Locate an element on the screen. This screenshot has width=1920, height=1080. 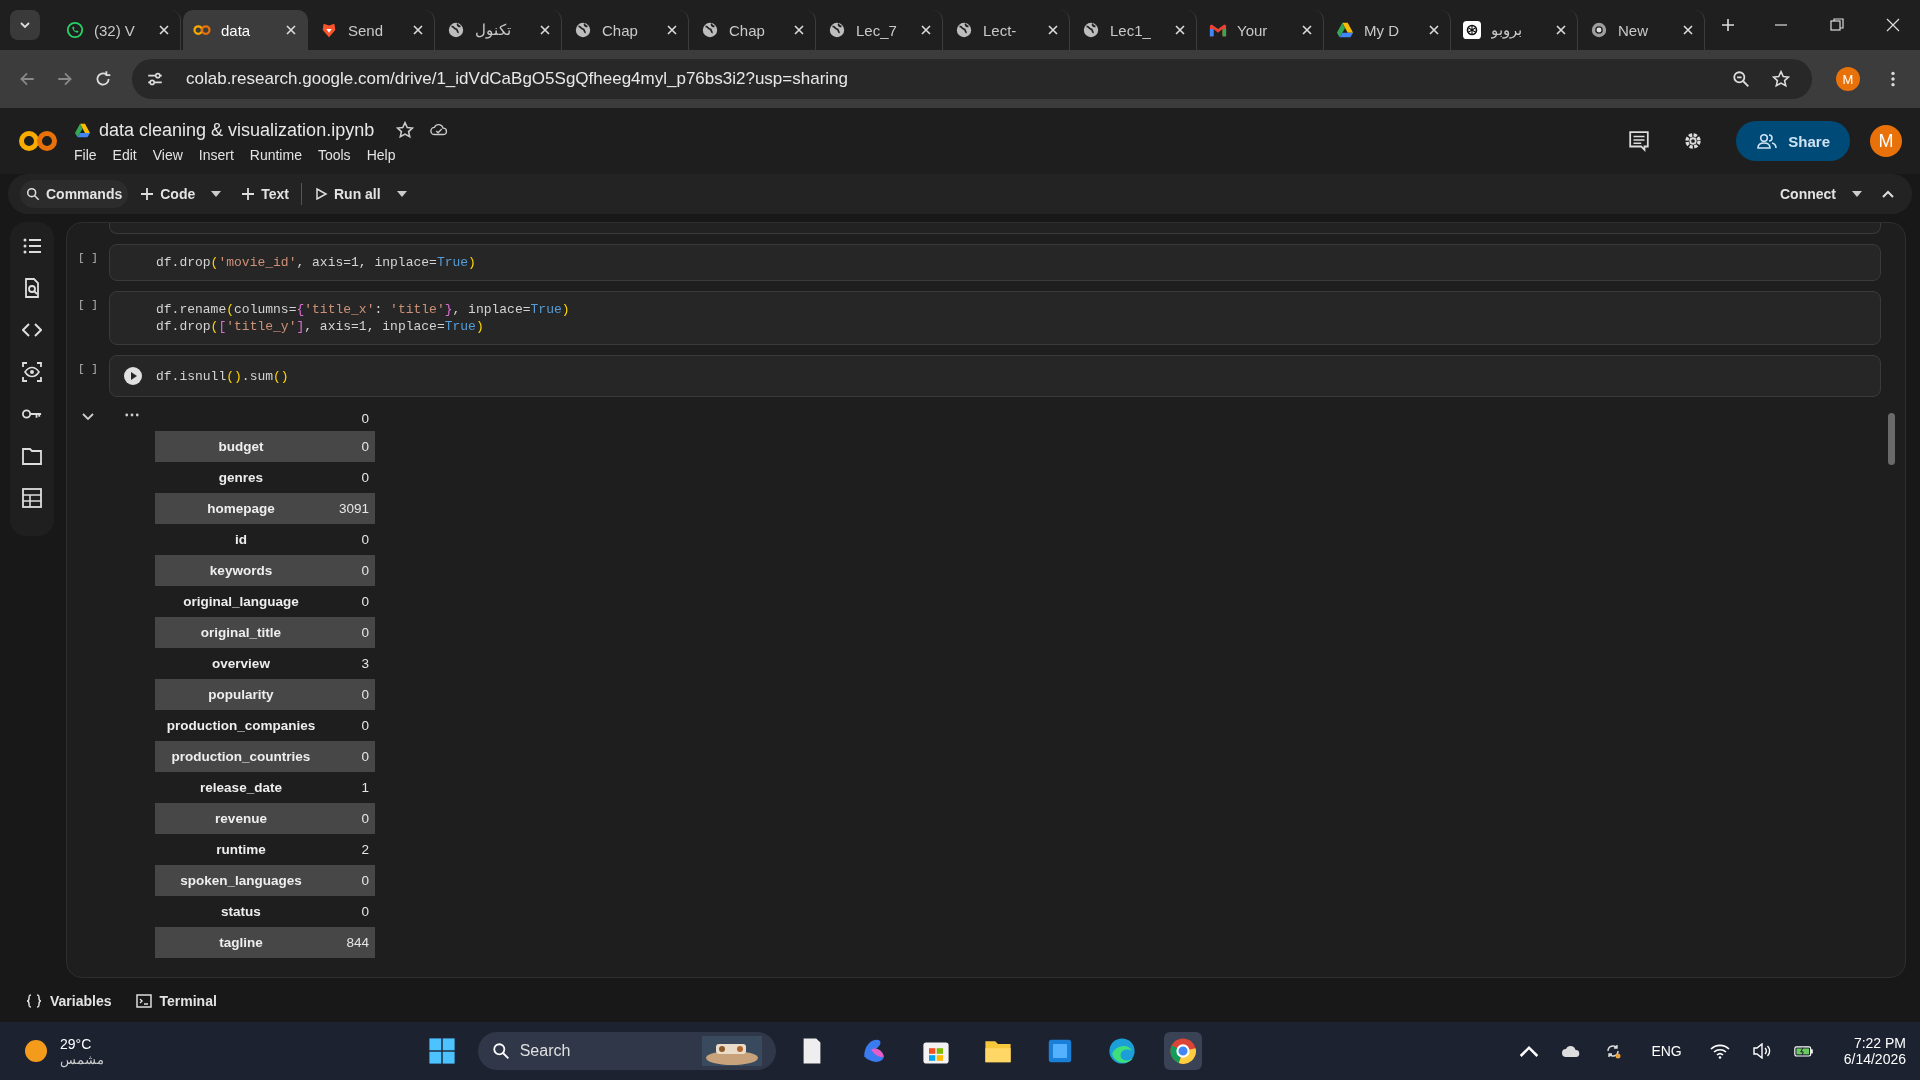
sun-icon is located at coordinates (36, 1051).